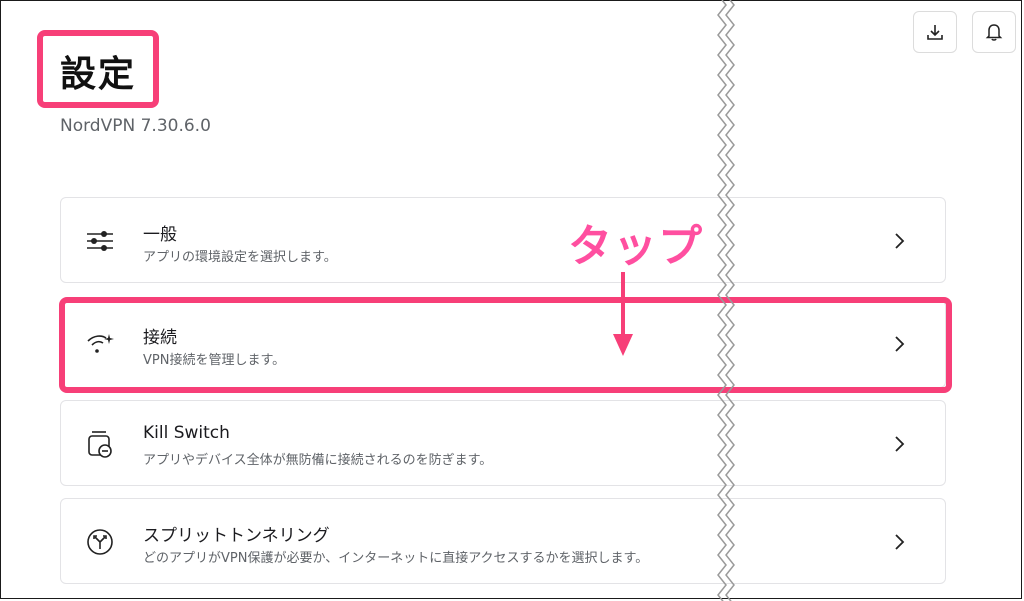 This screenshot has height=601, width=1024. I want to click on arrow-down-icon, so click(623, 314).